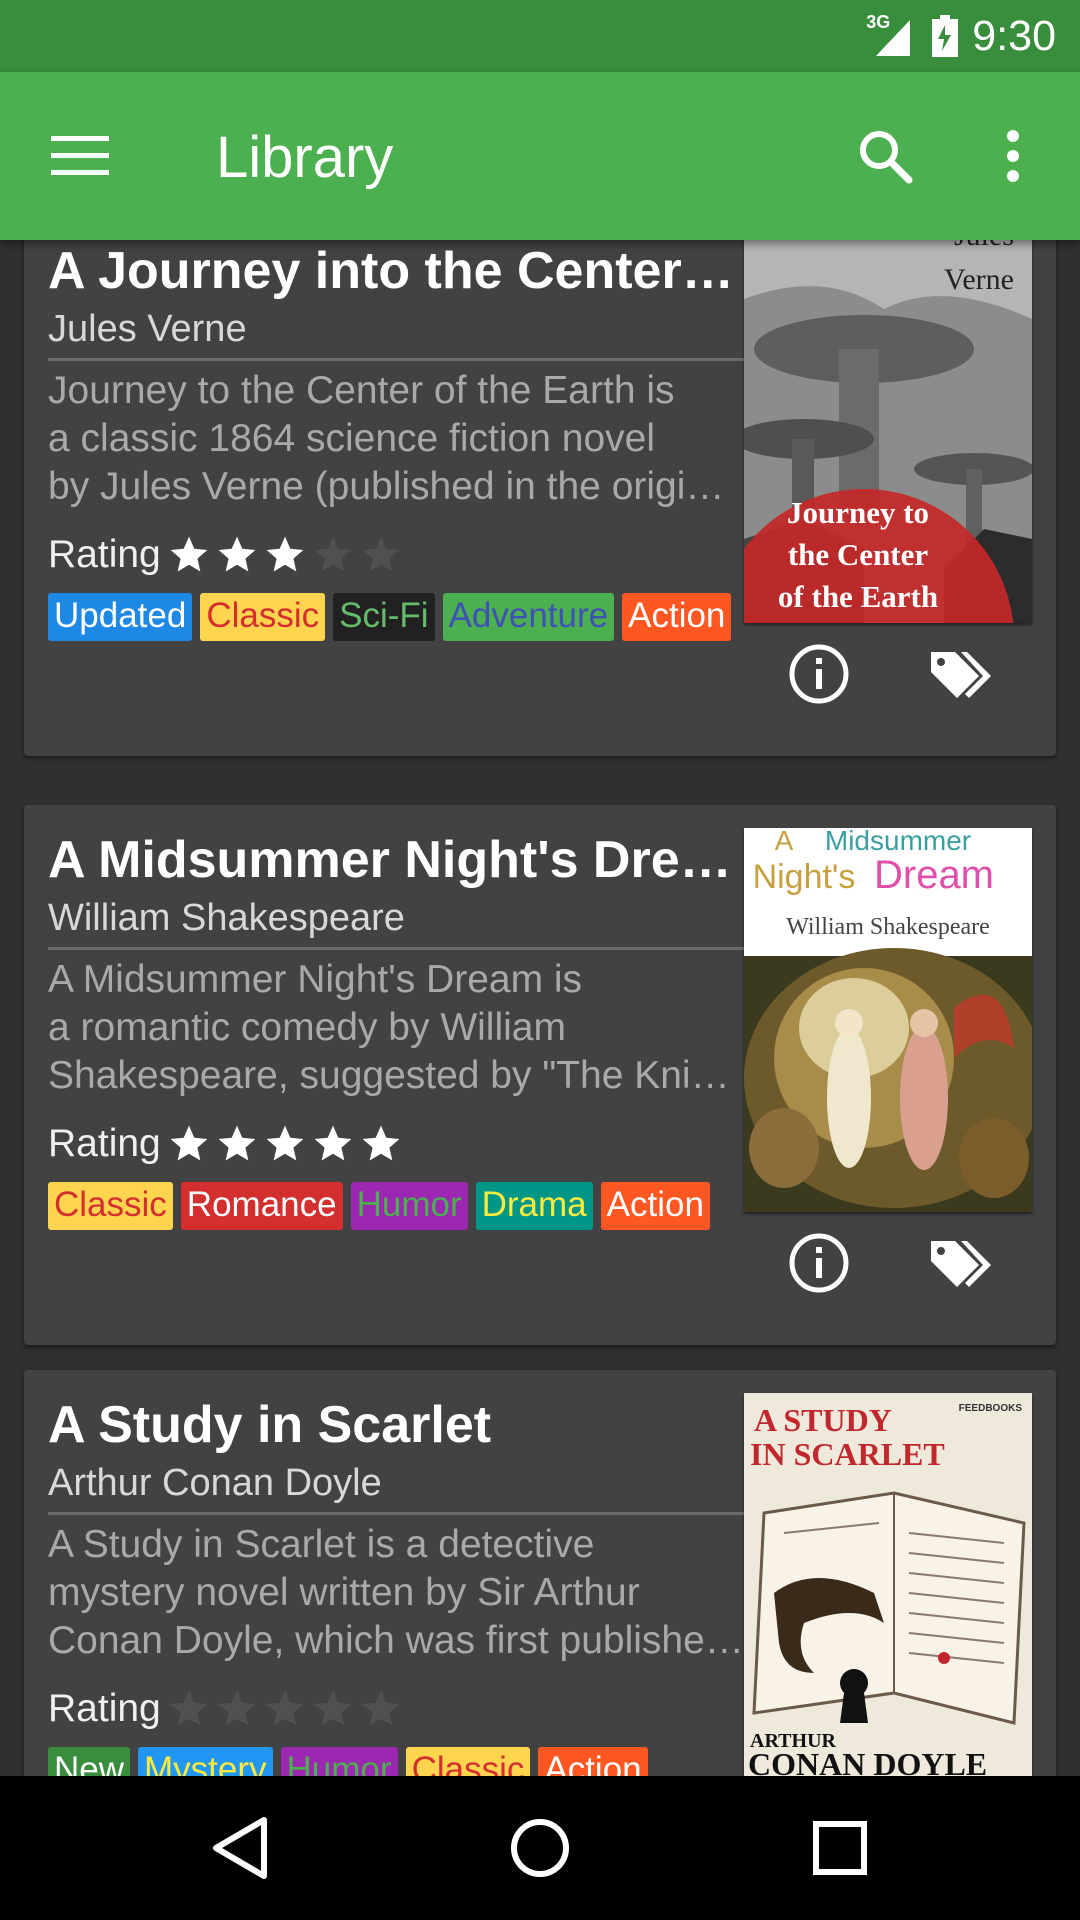 The height and width of the screenshot is (1920, 1080). I want to click on cover-title-text: A, so click(784, 842).